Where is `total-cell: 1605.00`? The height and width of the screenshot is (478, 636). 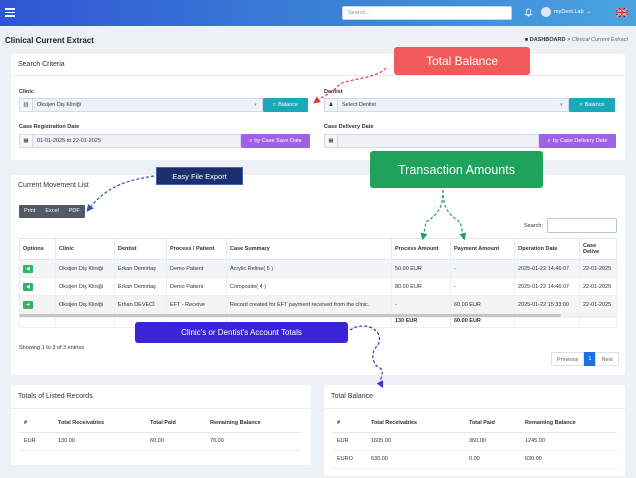 total-cell: 1605.00 is located at coordinates (415, 441).